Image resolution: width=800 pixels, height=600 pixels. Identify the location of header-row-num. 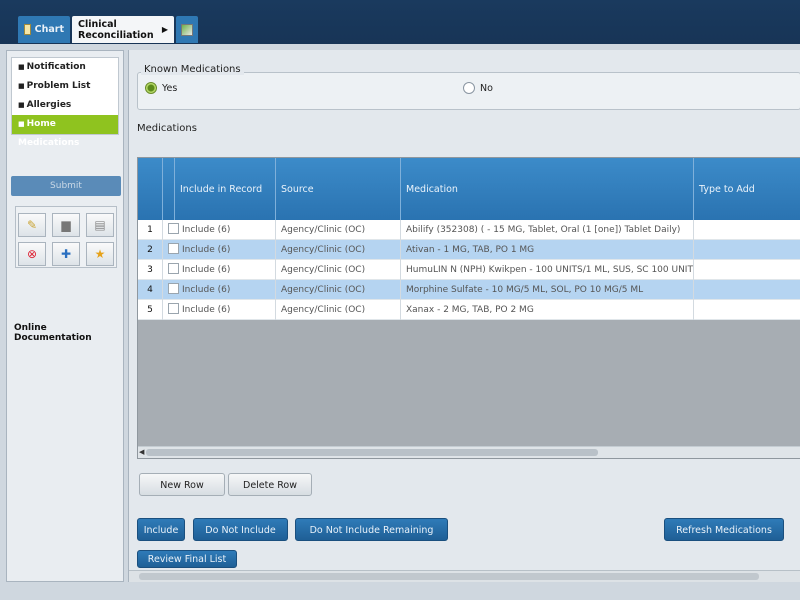
(150, 189).